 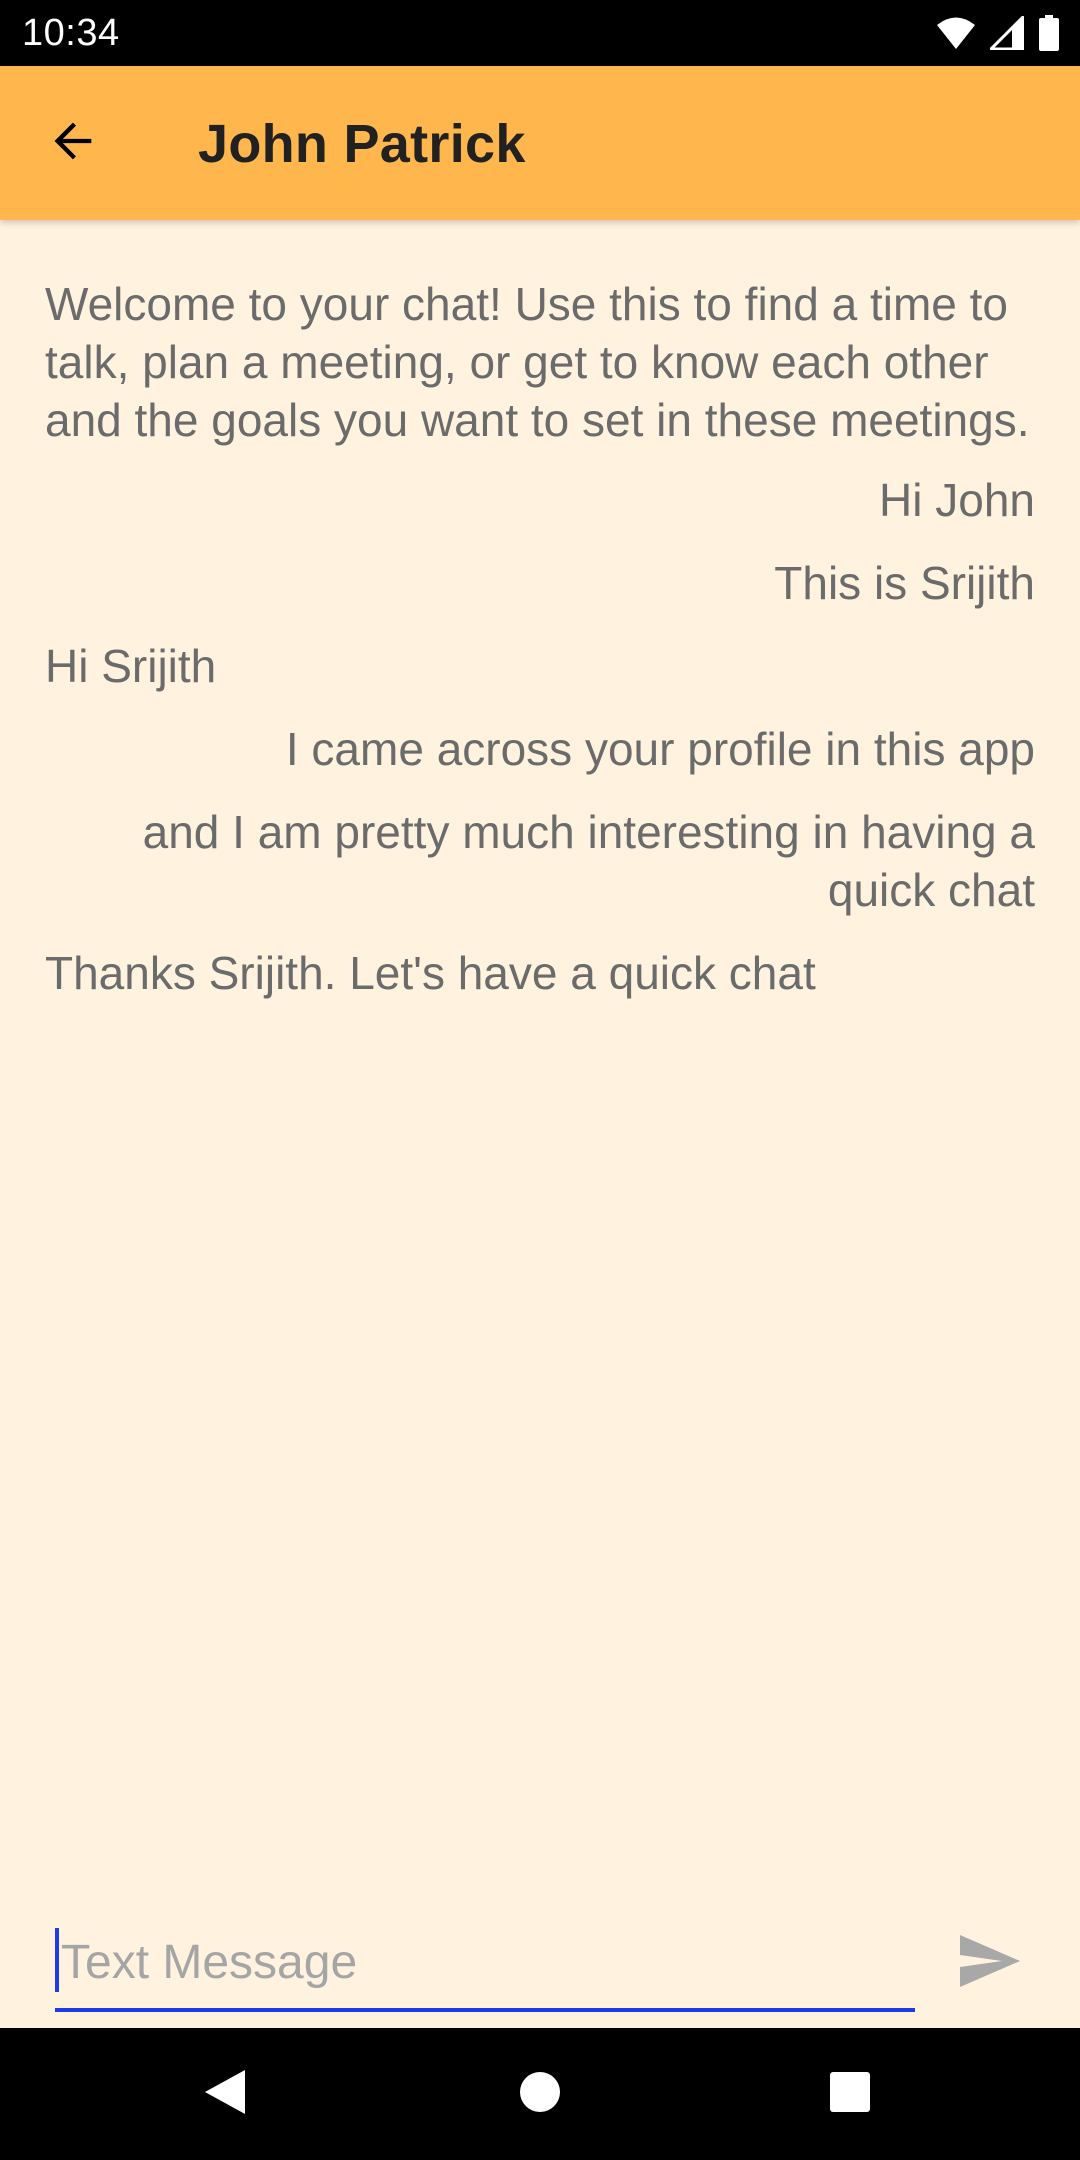 I want to click on message-input, so click(x=481, y=1962).